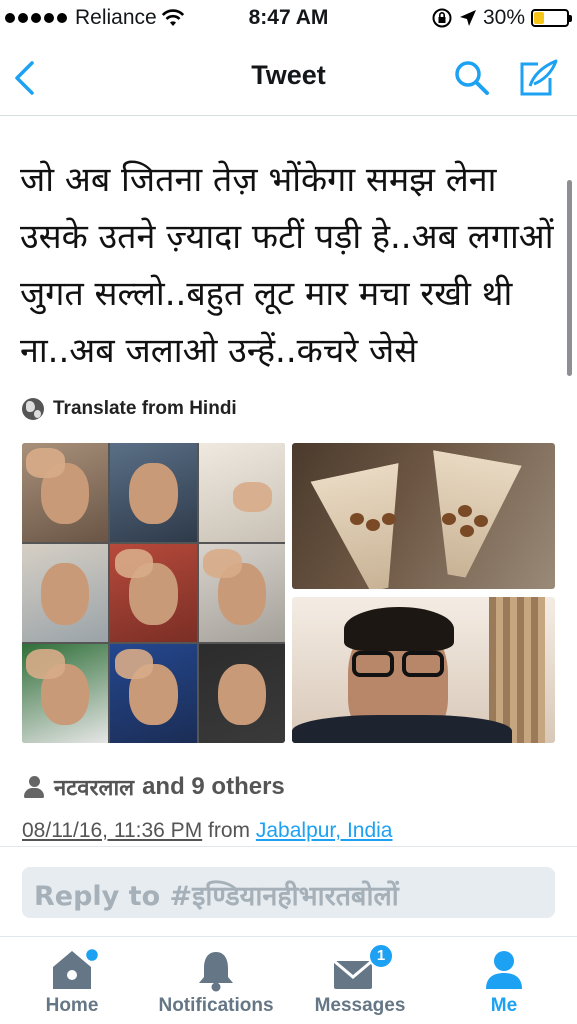  What do you see at coordinates (76, 968) in the screenshot?
I see `home-icon` at bounding box center [76, 968].